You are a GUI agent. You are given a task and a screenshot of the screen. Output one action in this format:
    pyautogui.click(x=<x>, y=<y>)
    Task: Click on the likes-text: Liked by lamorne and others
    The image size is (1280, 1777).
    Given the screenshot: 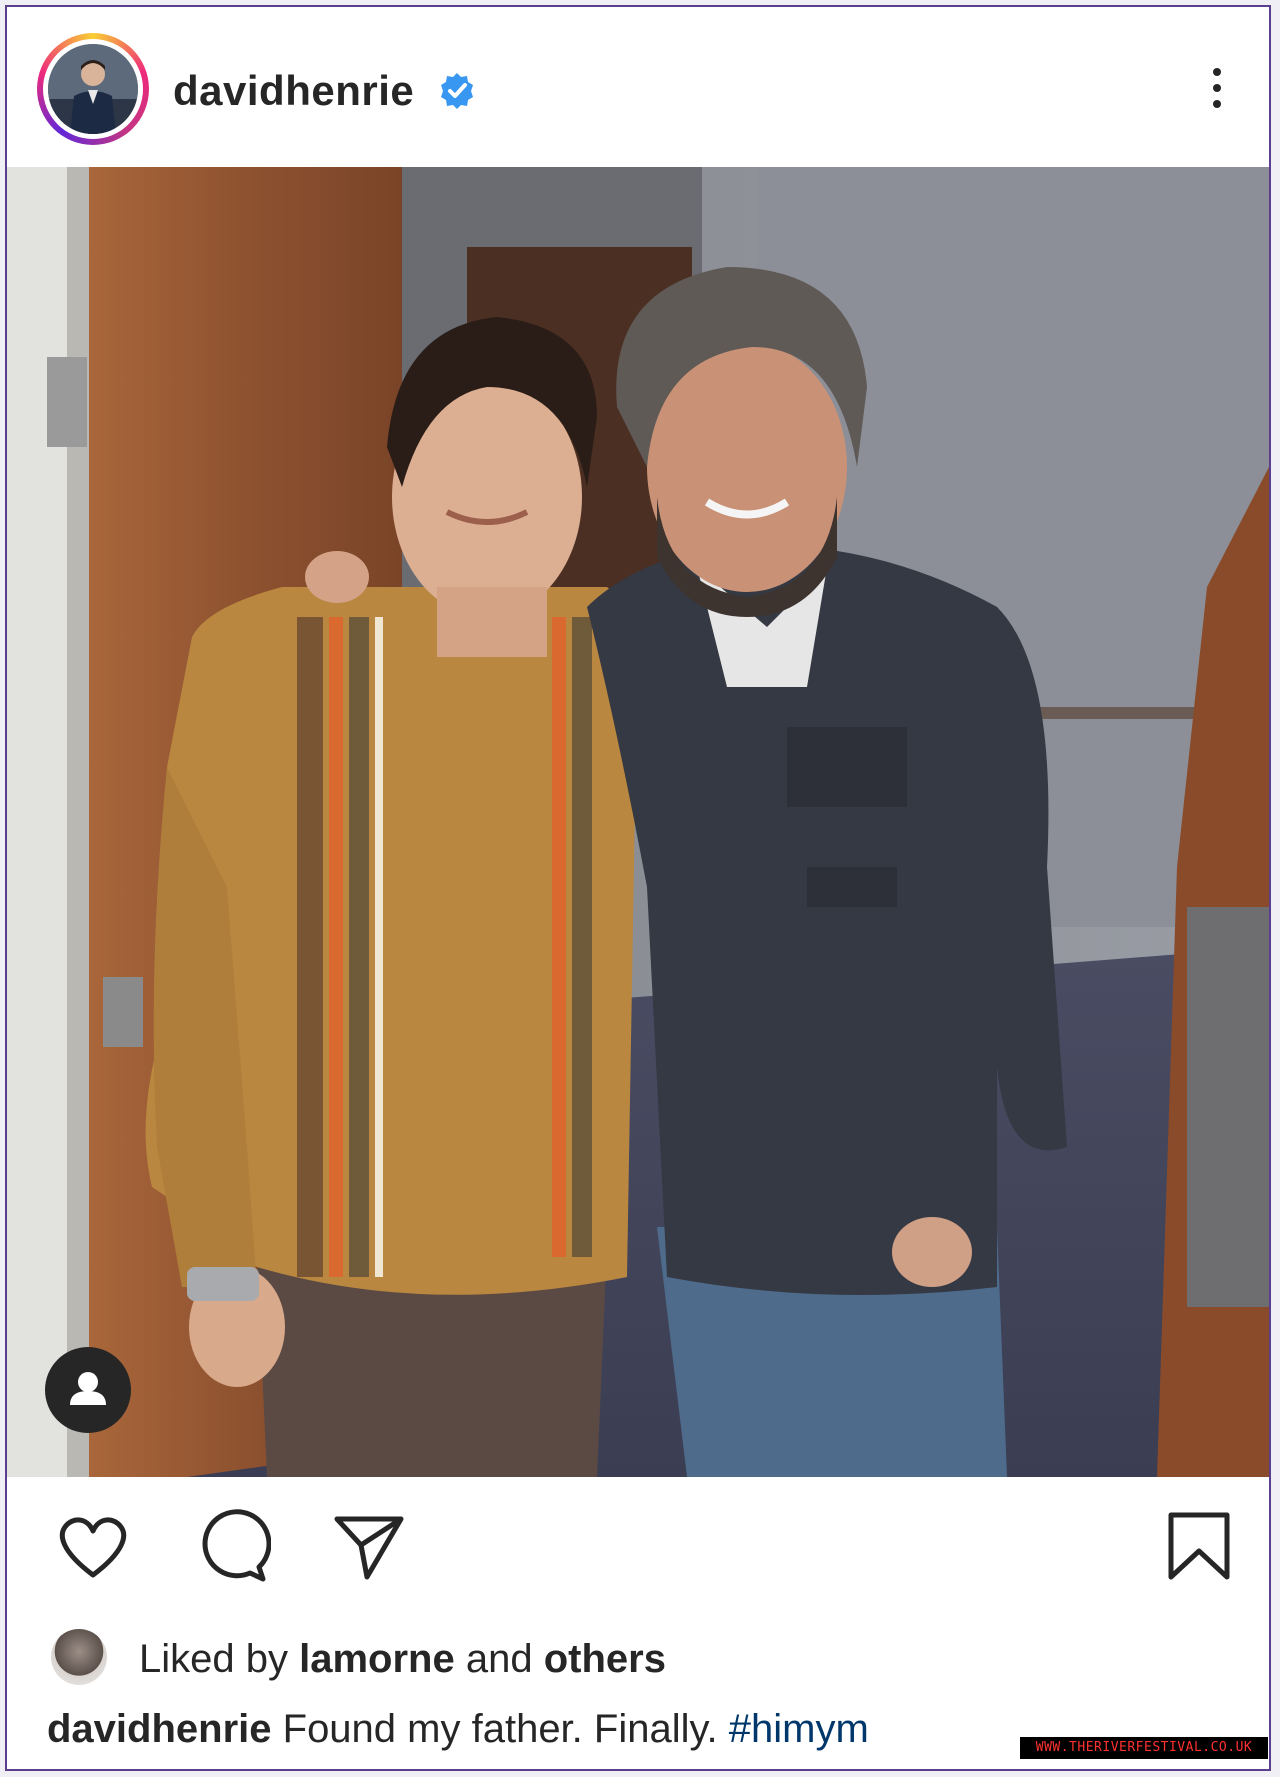 What is the action you would take?
    pyautogui.click(x=402, y=1659)
    